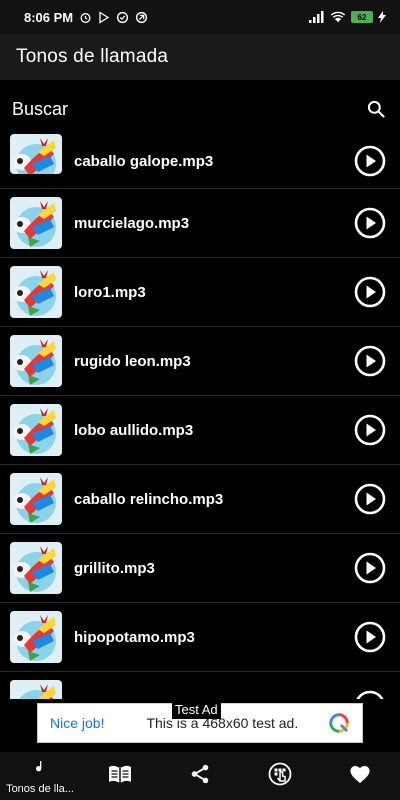 This screenshot has width=400, height=800. Describe the element at coordinates (382, 17) in the screenshot. I see `charging-icon` at that location.